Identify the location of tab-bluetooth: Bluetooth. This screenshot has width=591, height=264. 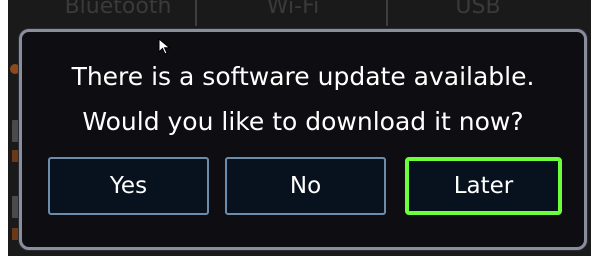
(118, 13).